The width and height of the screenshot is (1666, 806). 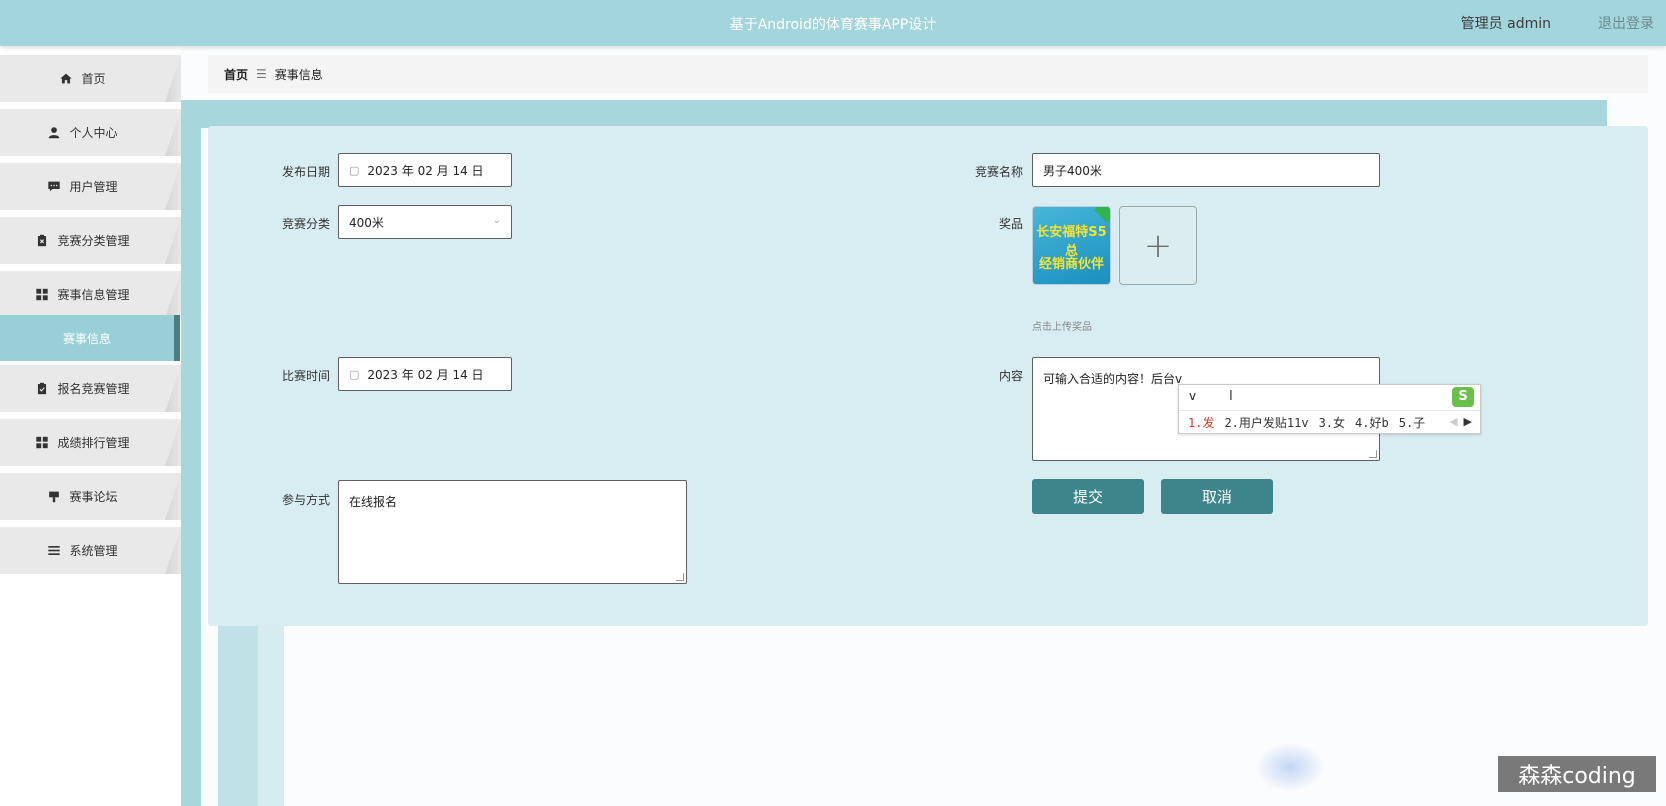 What do you see at coordinates (93, 133) in the screenshot?
I see `sidebar-item-label: 个人中心` at bounding box center [93, 133].